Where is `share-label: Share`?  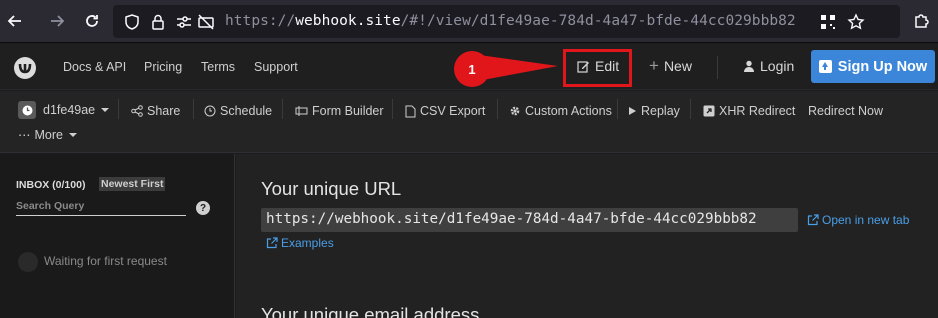 share-label: Share is located at coordinates (164, 111).